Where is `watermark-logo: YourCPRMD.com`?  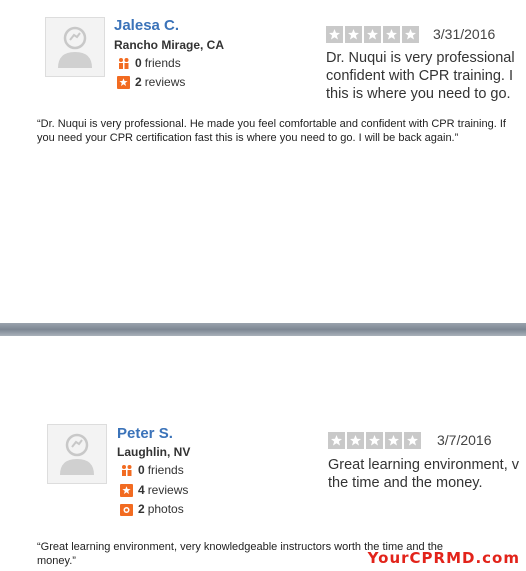 watermark-logo: YourCPRMD.com is located at coordinates (443, 558).